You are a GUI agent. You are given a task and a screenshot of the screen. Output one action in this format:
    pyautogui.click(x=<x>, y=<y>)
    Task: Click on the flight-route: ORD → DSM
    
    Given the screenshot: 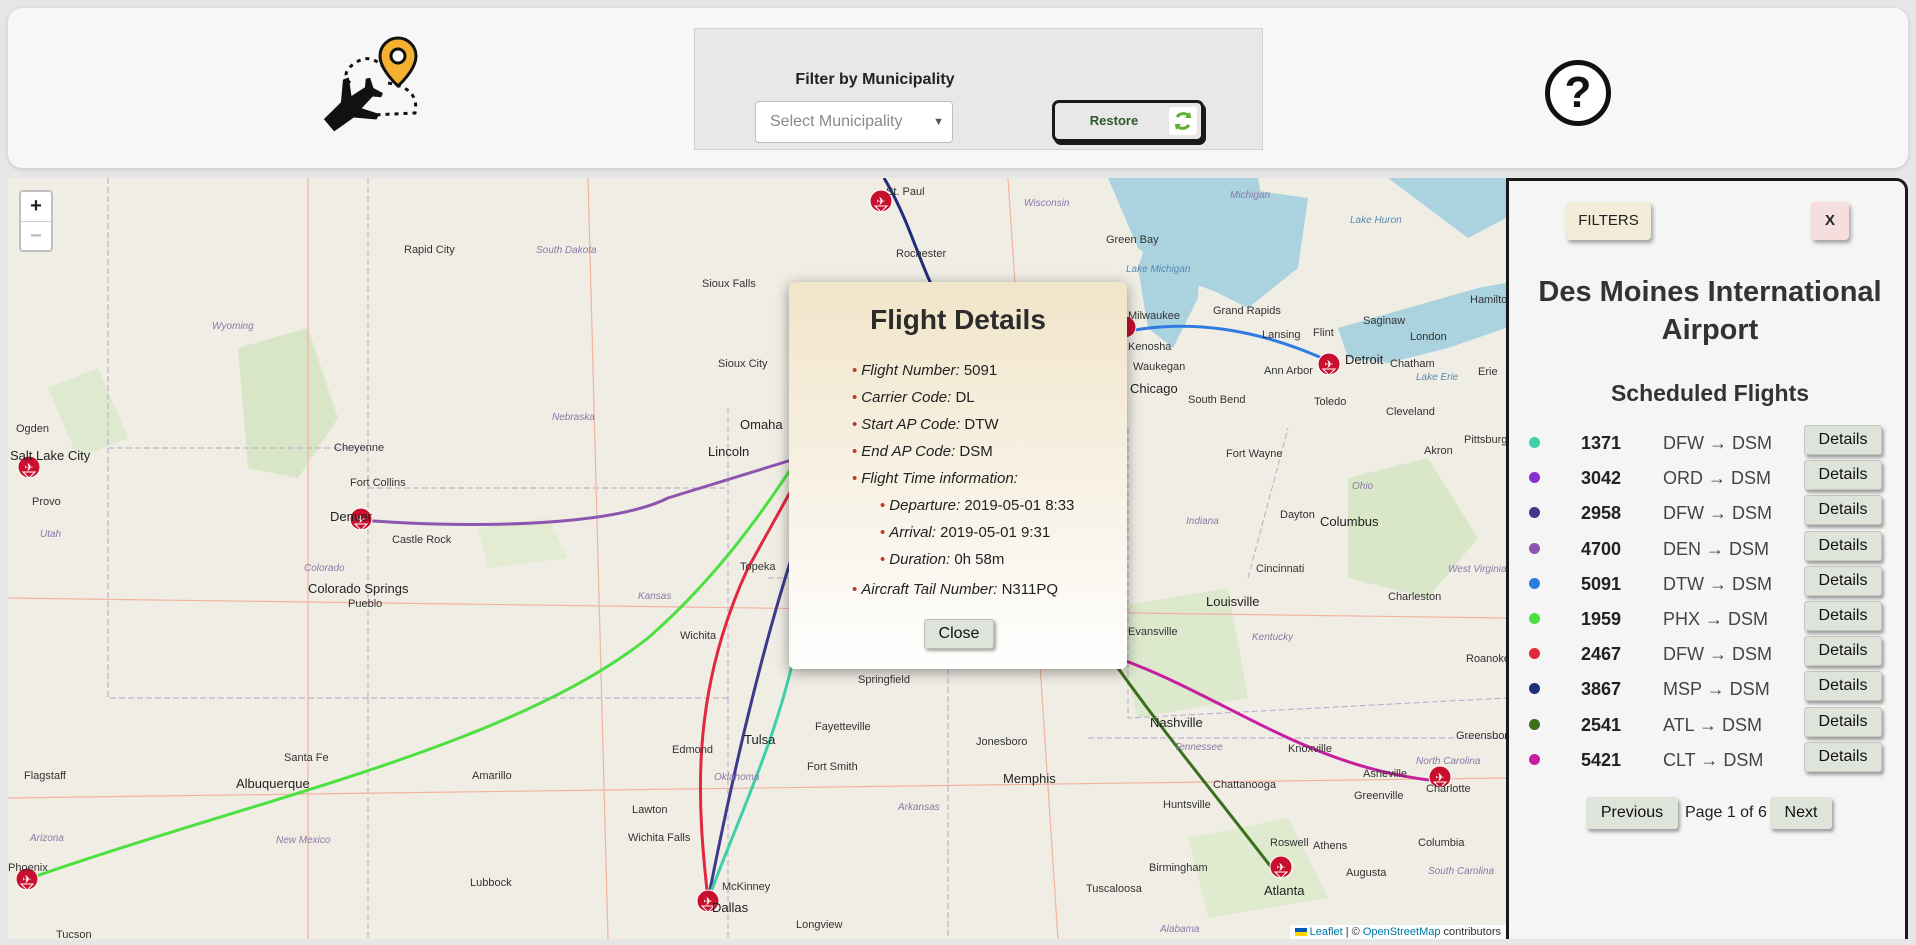 What is the action you would take?
    pyautogui.click(x=1717, y=478)
    